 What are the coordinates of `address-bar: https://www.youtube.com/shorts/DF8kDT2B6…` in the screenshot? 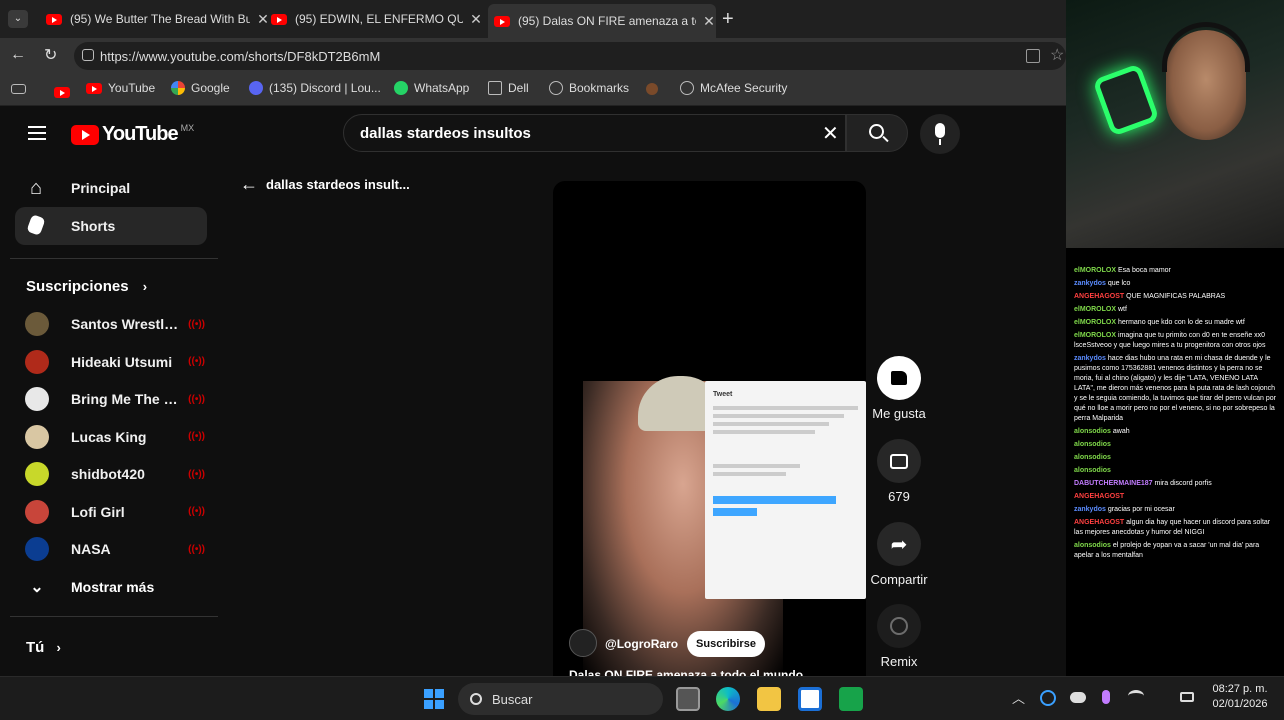 It's located at (570, 56).